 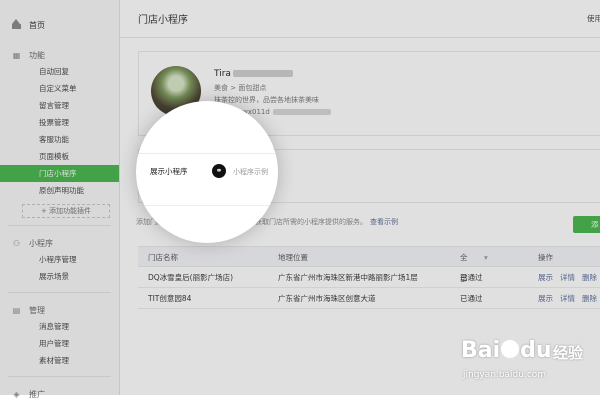 I want to click on sidebar-item-scenes: 展示场景, so click(x=59, y=276).